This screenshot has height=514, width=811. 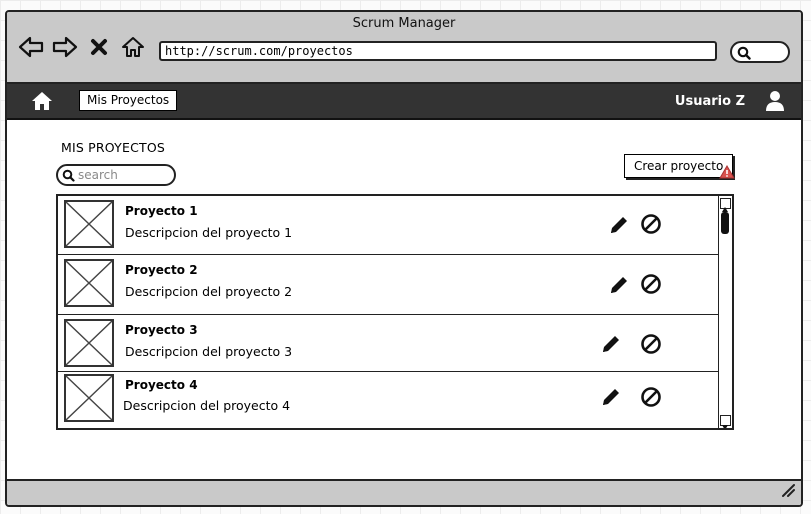 I want to click on project-name: Proyecto 2, so click(x=161, y=270).